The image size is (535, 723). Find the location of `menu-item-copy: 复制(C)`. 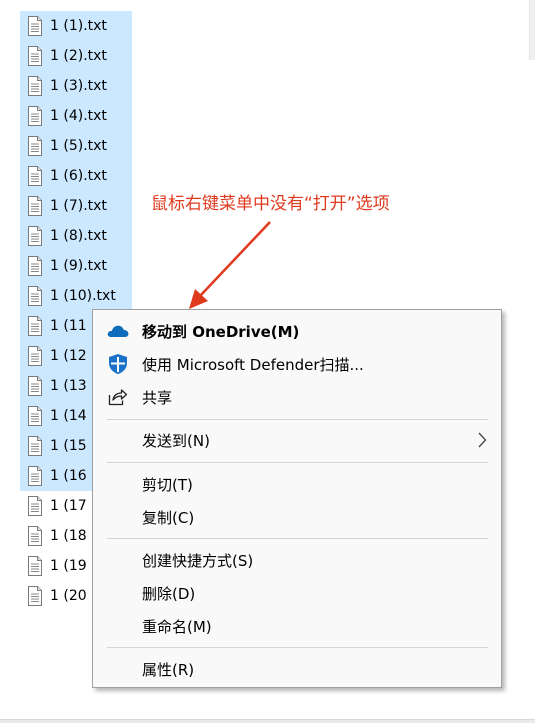

menu-item-copy: 复制(C) is located at coordinates (297, 517).